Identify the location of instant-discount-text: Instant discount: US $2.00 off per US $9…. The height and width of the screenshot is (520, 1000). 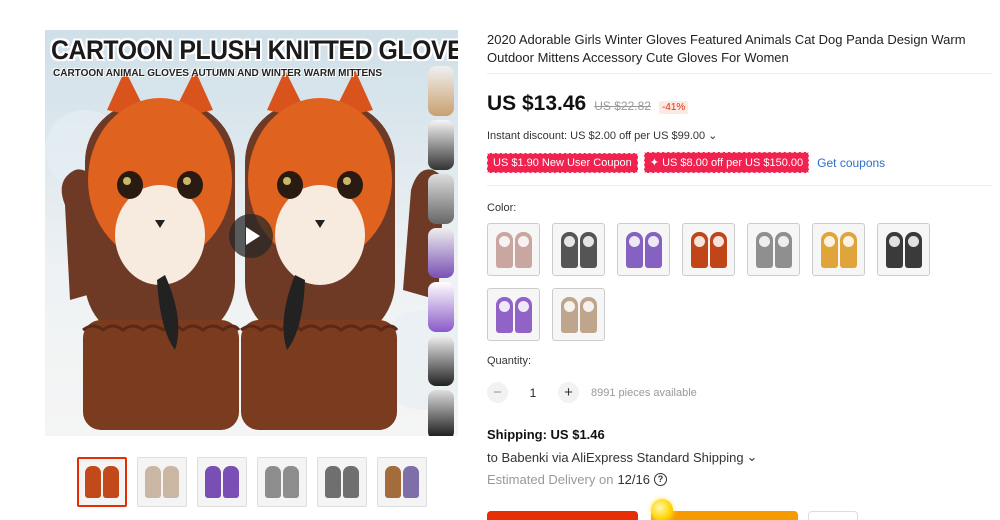
(596, 135).